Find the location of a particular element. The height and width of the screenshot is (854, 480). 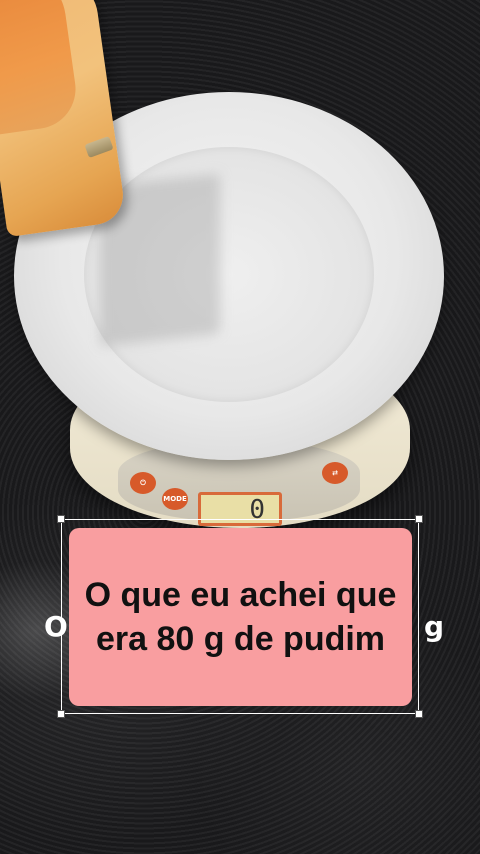

resize-handle-top-right is located at coordinates (419, 519).